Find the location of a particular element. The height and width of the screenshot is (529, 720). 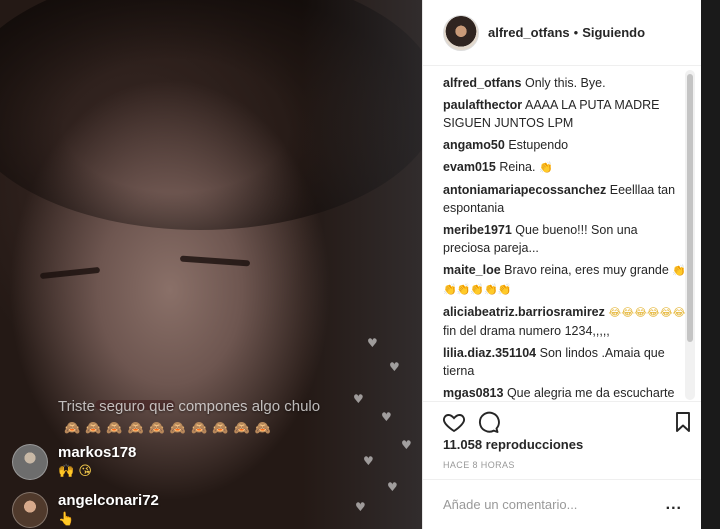

comment-text: fin del drama numero 1234,,,,, is located at coordinates (526, 331).